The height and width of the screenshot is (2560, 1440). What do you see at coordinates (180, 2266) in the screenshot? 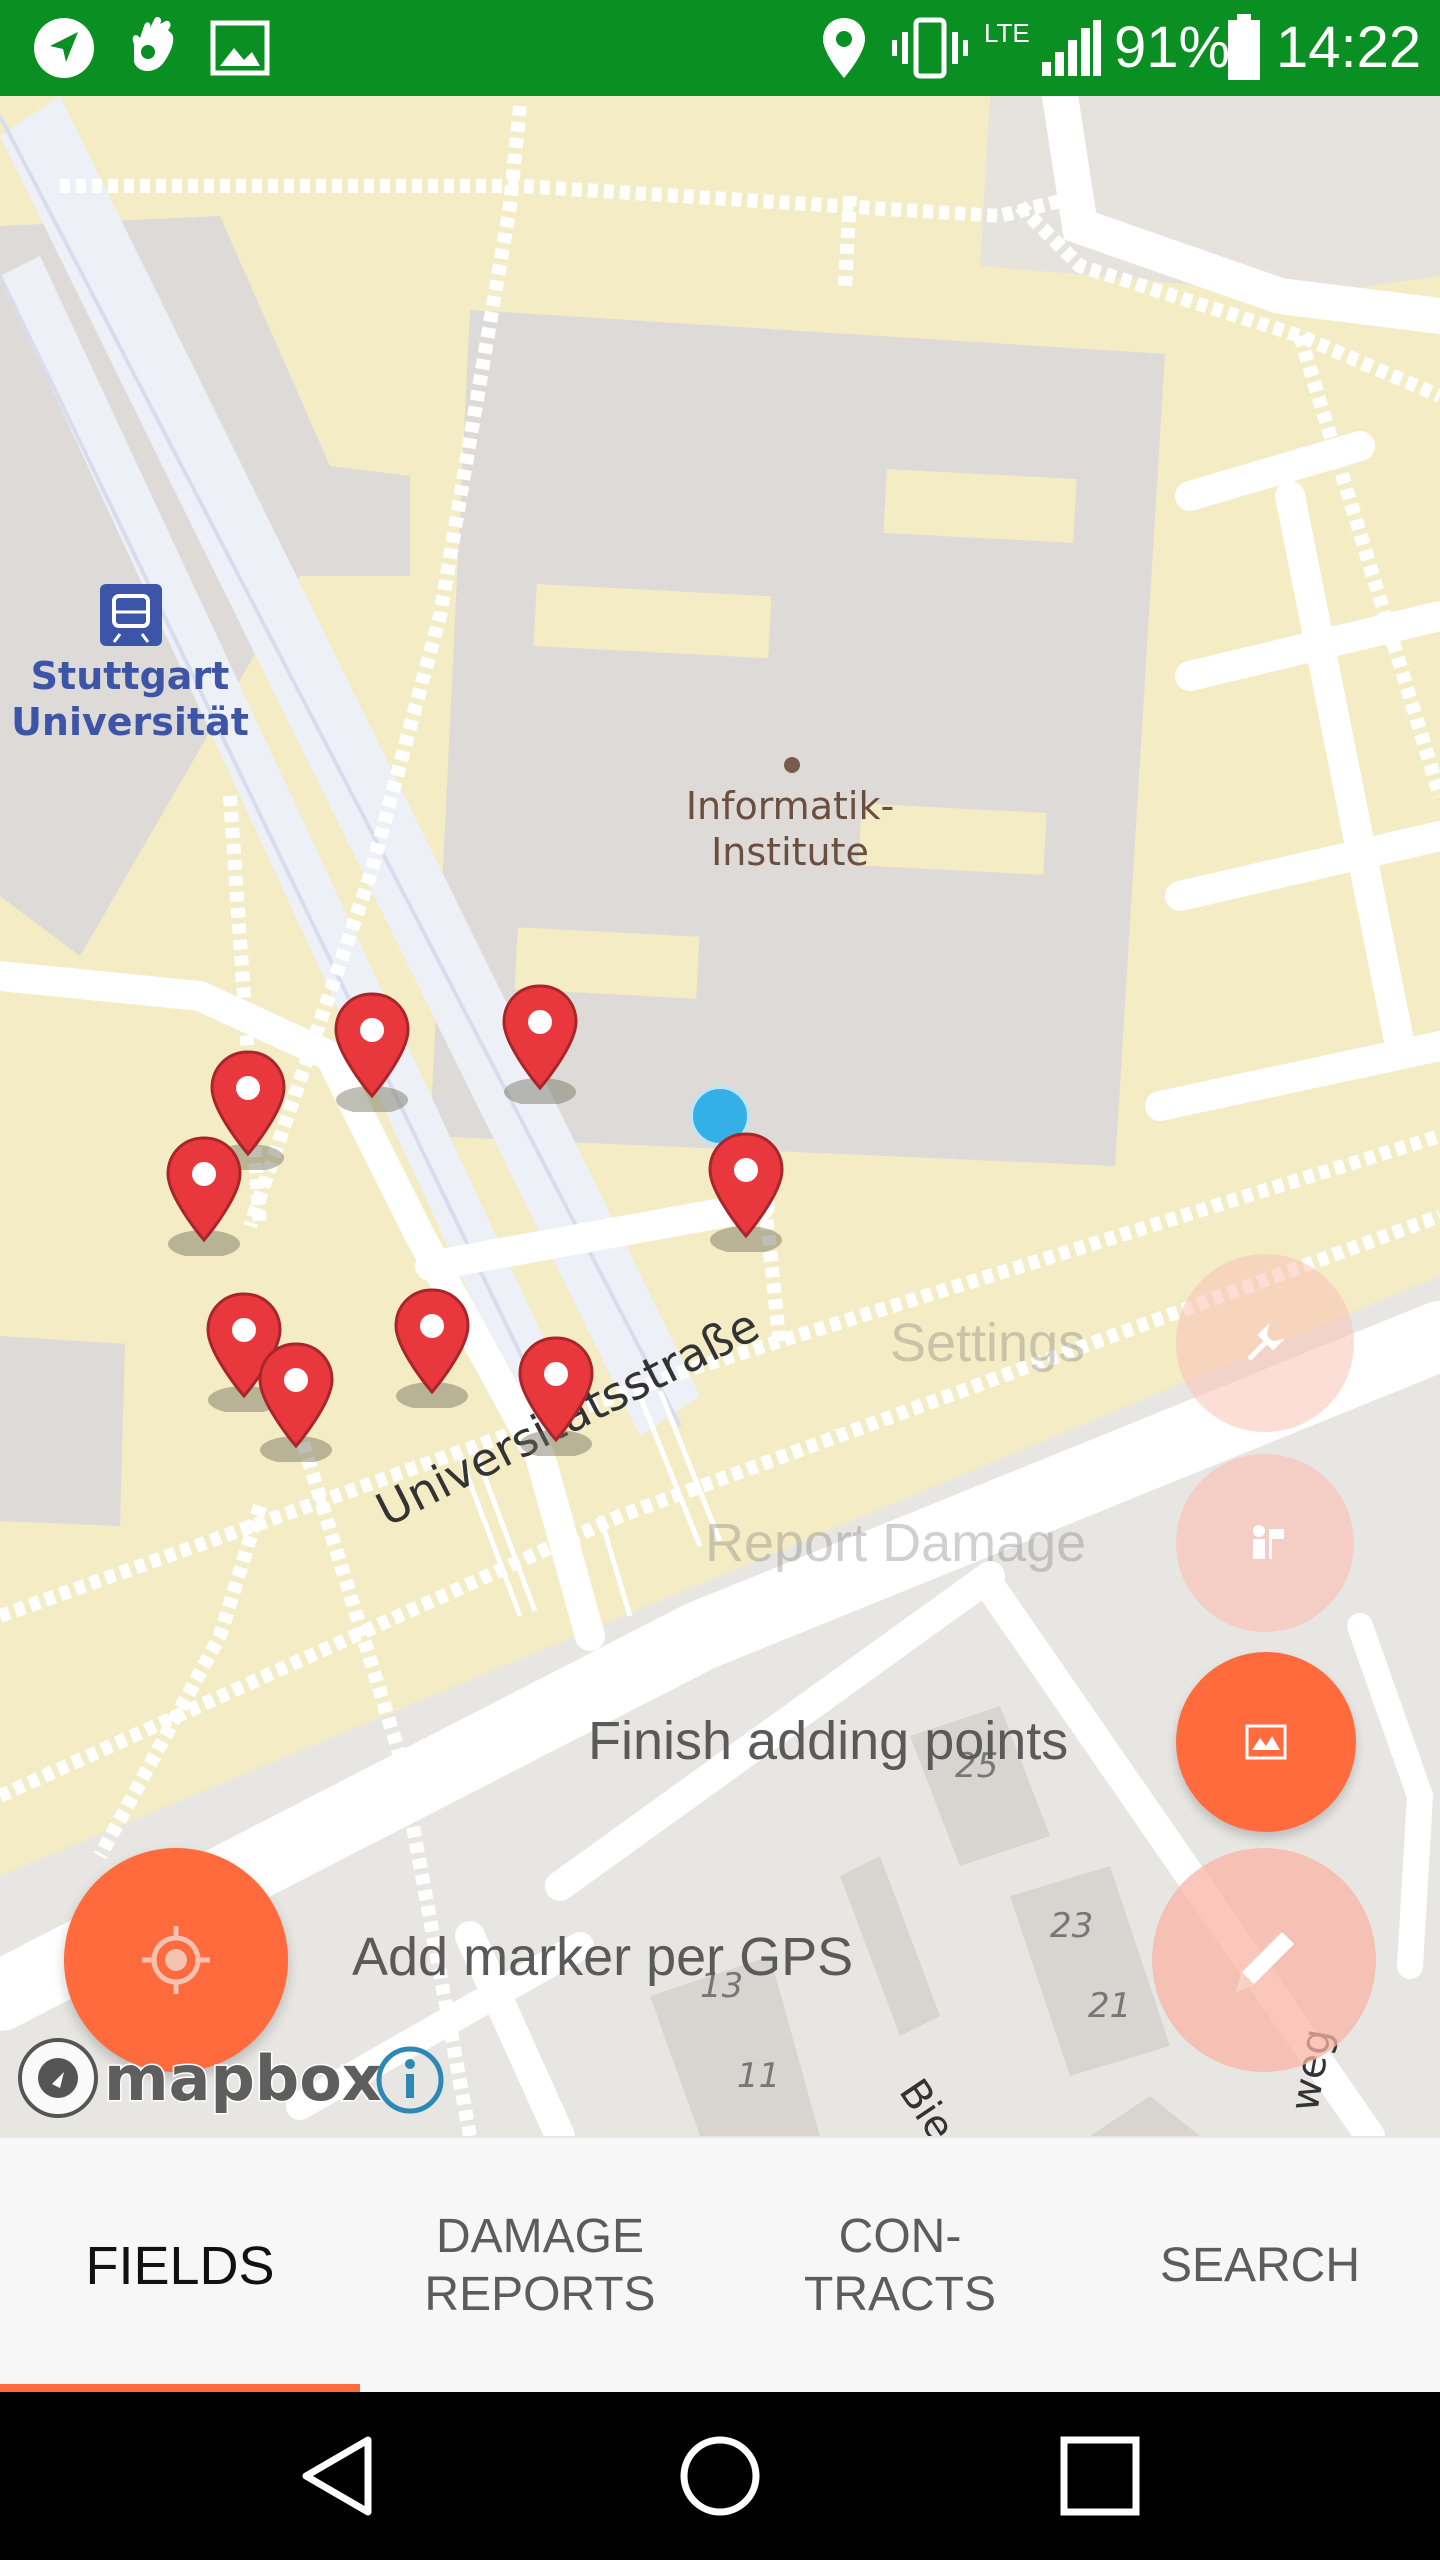
I see `tab-fields: FIELDS` at bounding box center [180, 2266].